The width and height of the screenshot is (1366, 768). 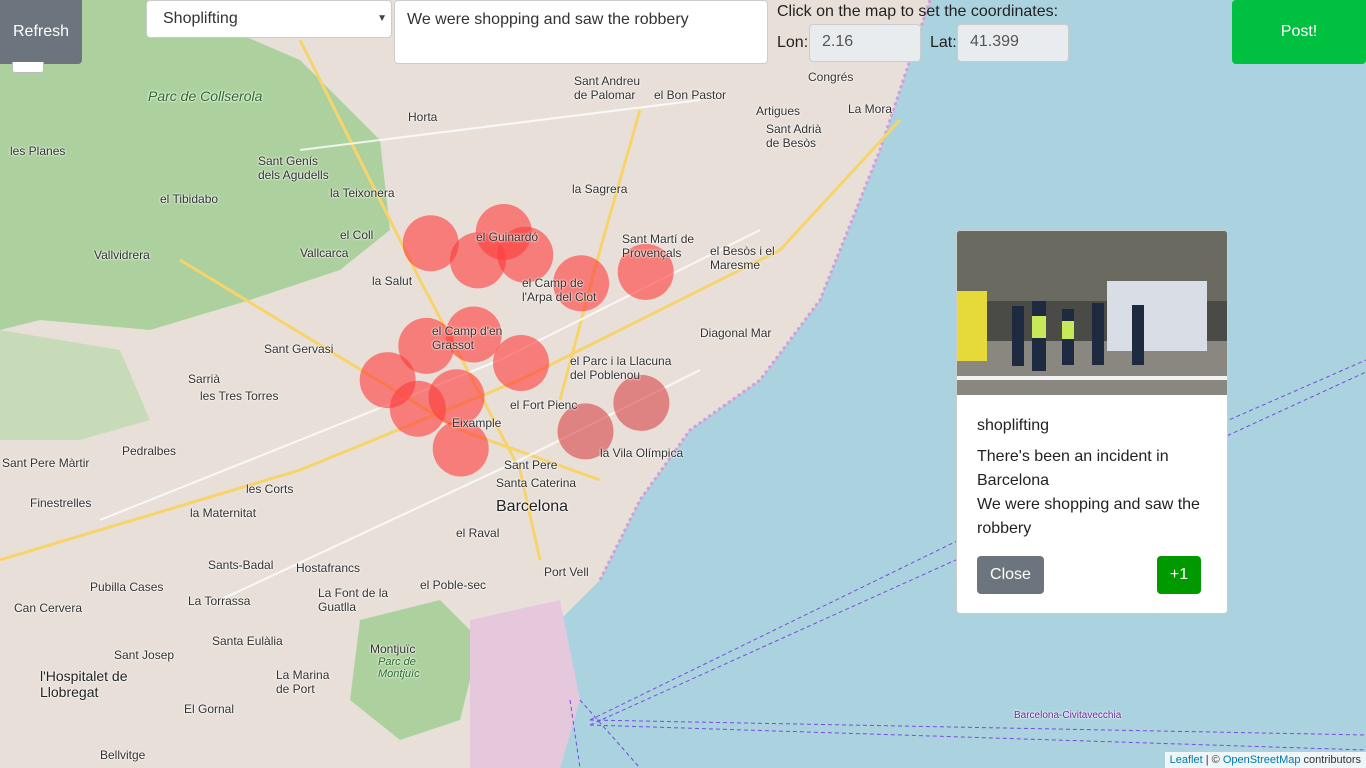 What do you see at coordinates (467, 338) in the screenshot?
I see `label-el-camp-grassot: el Camp d'en Grassot` at bounding box center [467, 338].